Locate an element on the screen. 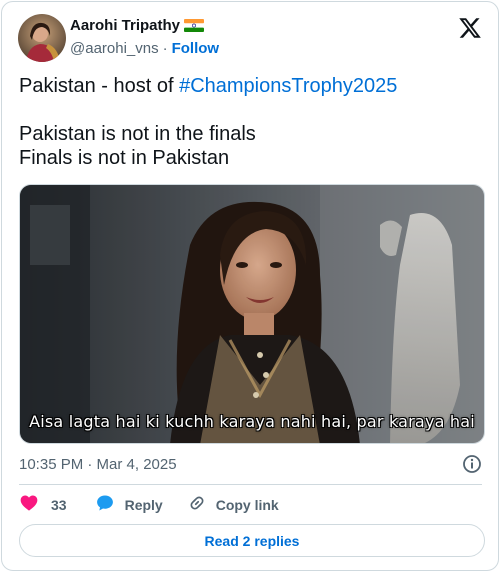 The image size is (500, 572). follow-button: Follow is located at coordinates (196, 48).